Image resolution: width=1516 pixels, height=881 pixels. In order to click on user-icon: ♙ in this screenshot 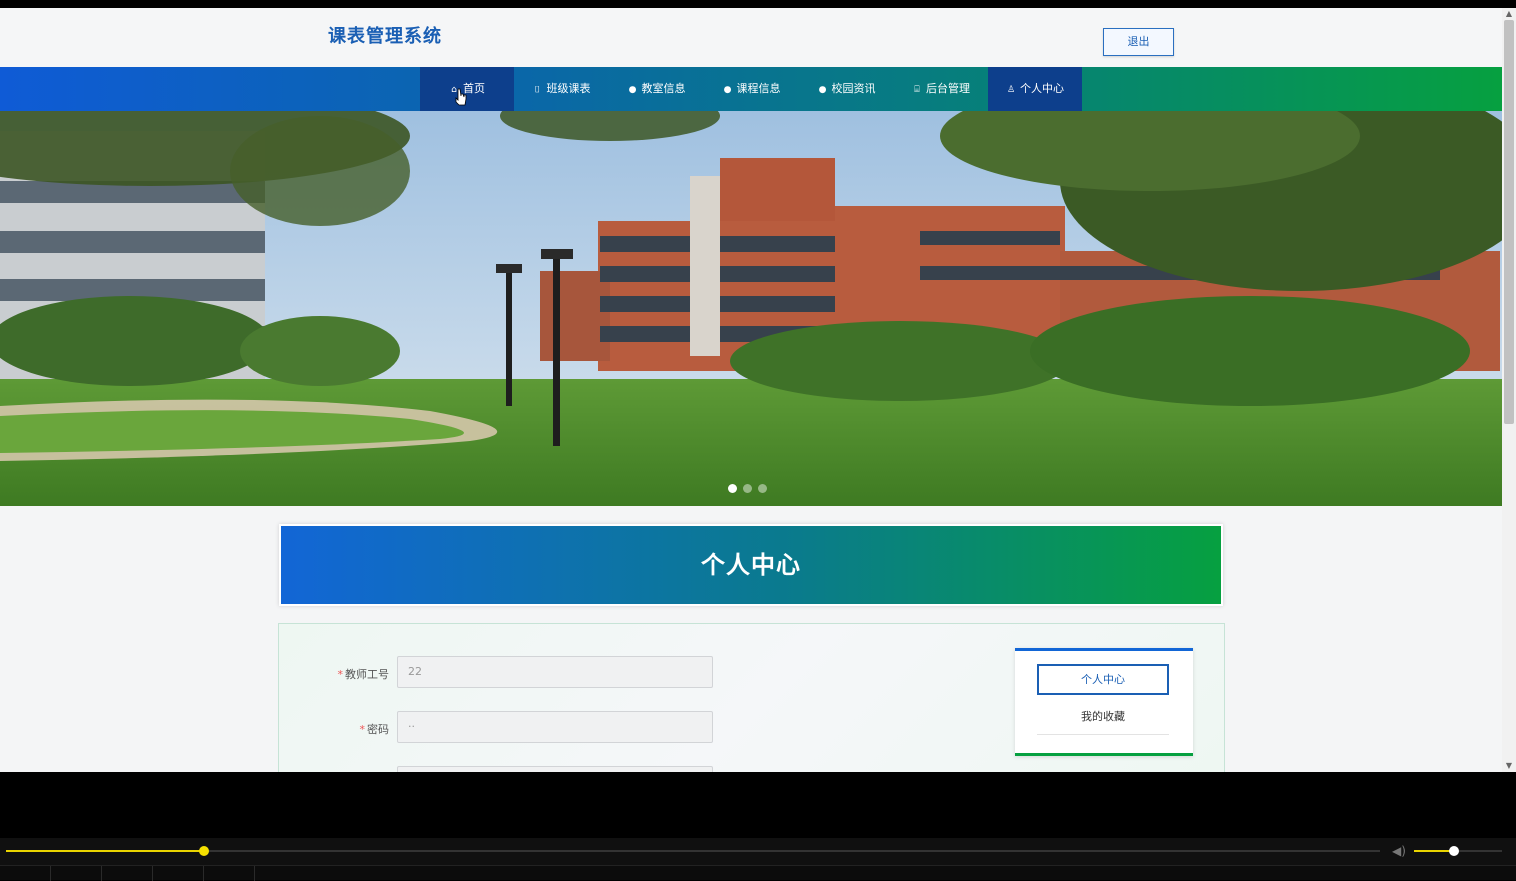, I will do `click(1011, 90)`.